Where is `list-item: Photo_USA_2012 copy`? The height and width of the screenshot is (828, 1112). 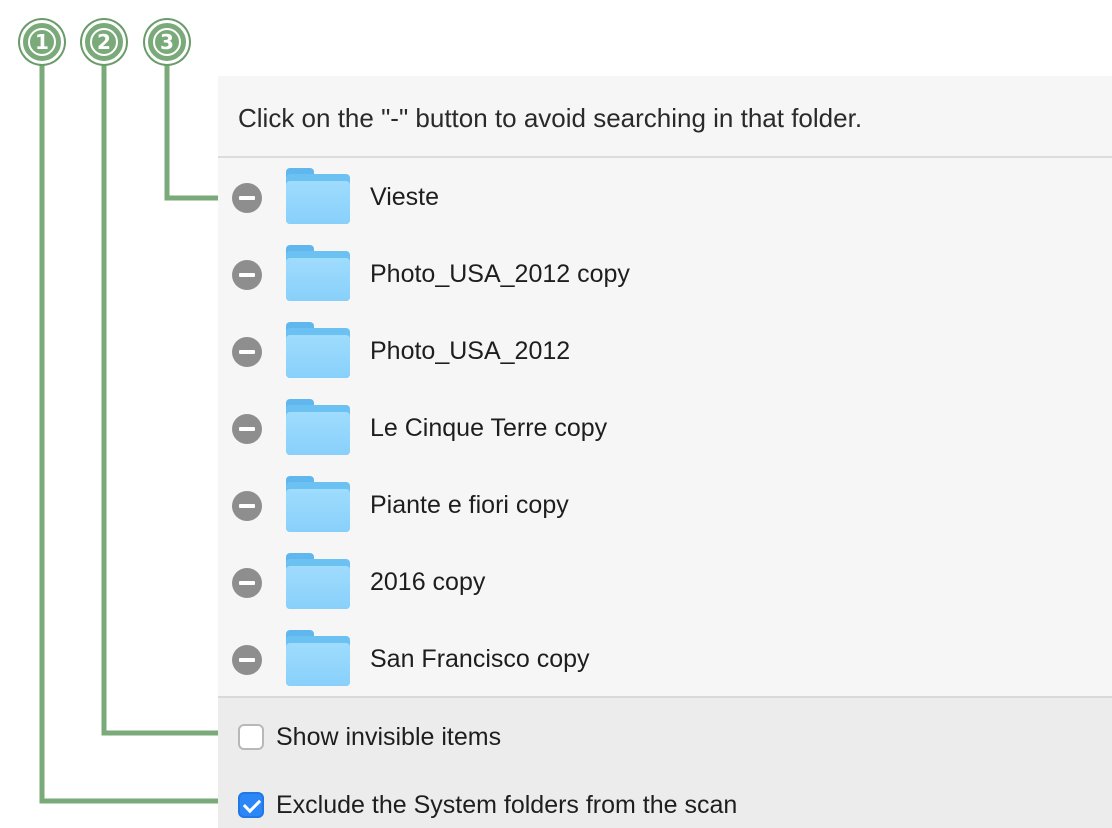
list-item: Photo_USA_2012 copy is located at coordinates (665, 273).